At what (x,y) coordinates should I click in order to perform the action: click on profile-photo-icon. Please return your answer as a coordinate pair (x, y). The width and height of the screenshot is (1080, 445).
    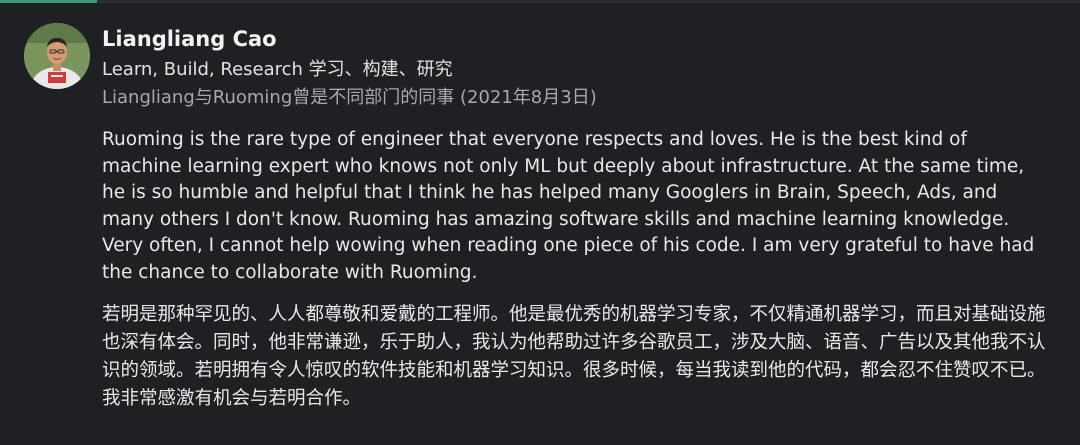
    Looking at the image, I should click on (57, 56).